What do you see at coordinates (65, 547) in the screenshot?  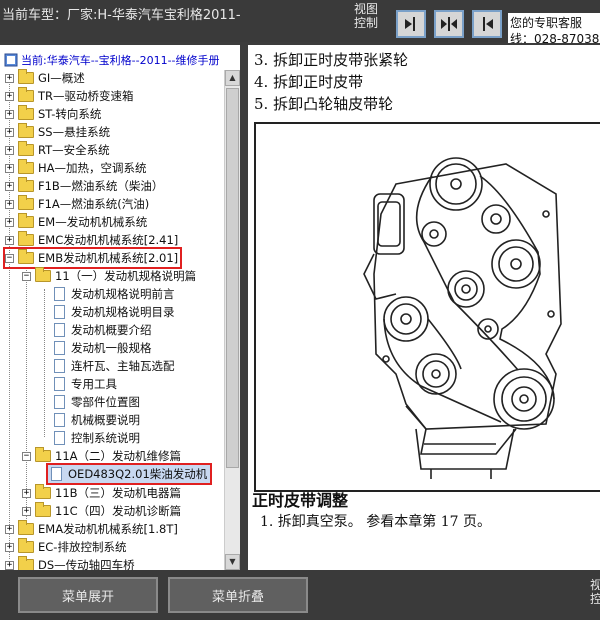 I see `tree-item-ec: + EC-排放控制系统` at bounding box center [65, 547].